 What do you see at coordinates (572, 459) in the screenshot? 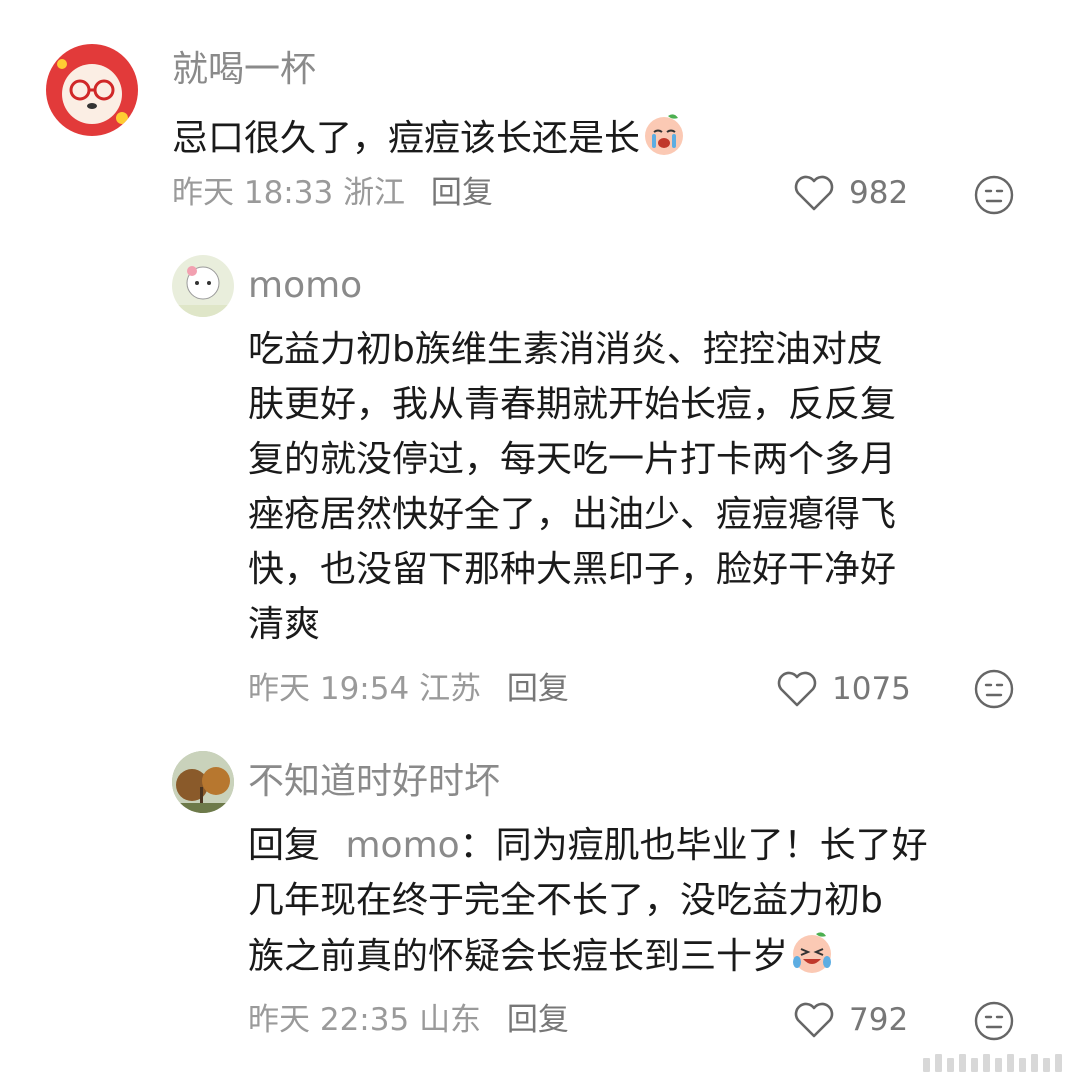
I see `text-line: 复的就没停过，每天吃一片打卡两个多月` at bounding box center [572, 459].